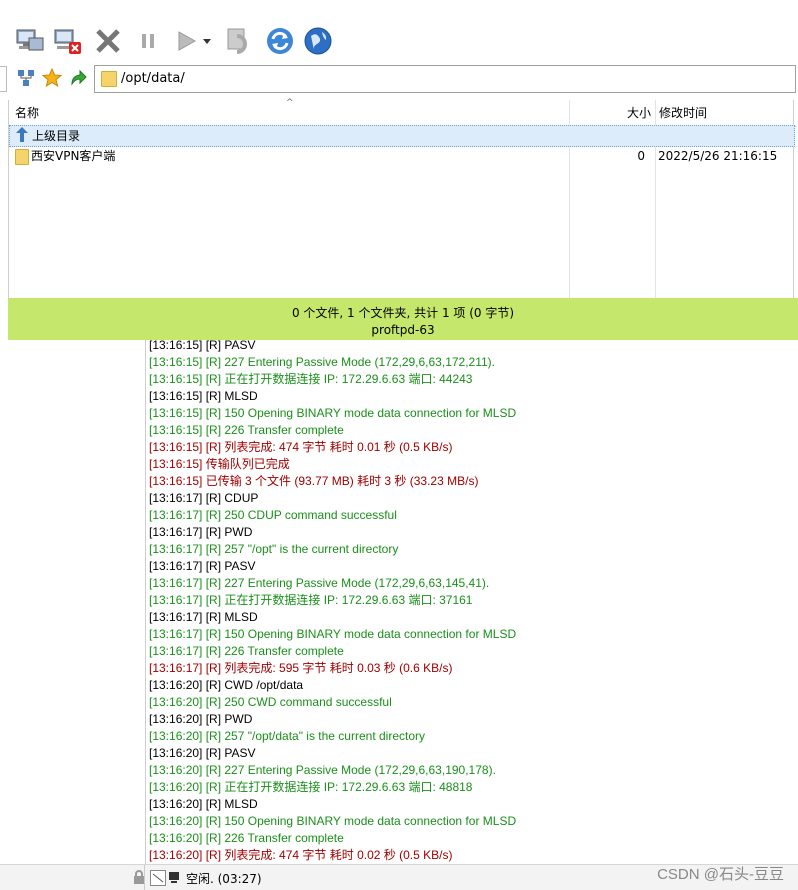 This screenshot has width=798, height=890. What do you see at coordinates (148, 41) in the screenshot?
I see `pause-icon` at bounding box center [148, 41].